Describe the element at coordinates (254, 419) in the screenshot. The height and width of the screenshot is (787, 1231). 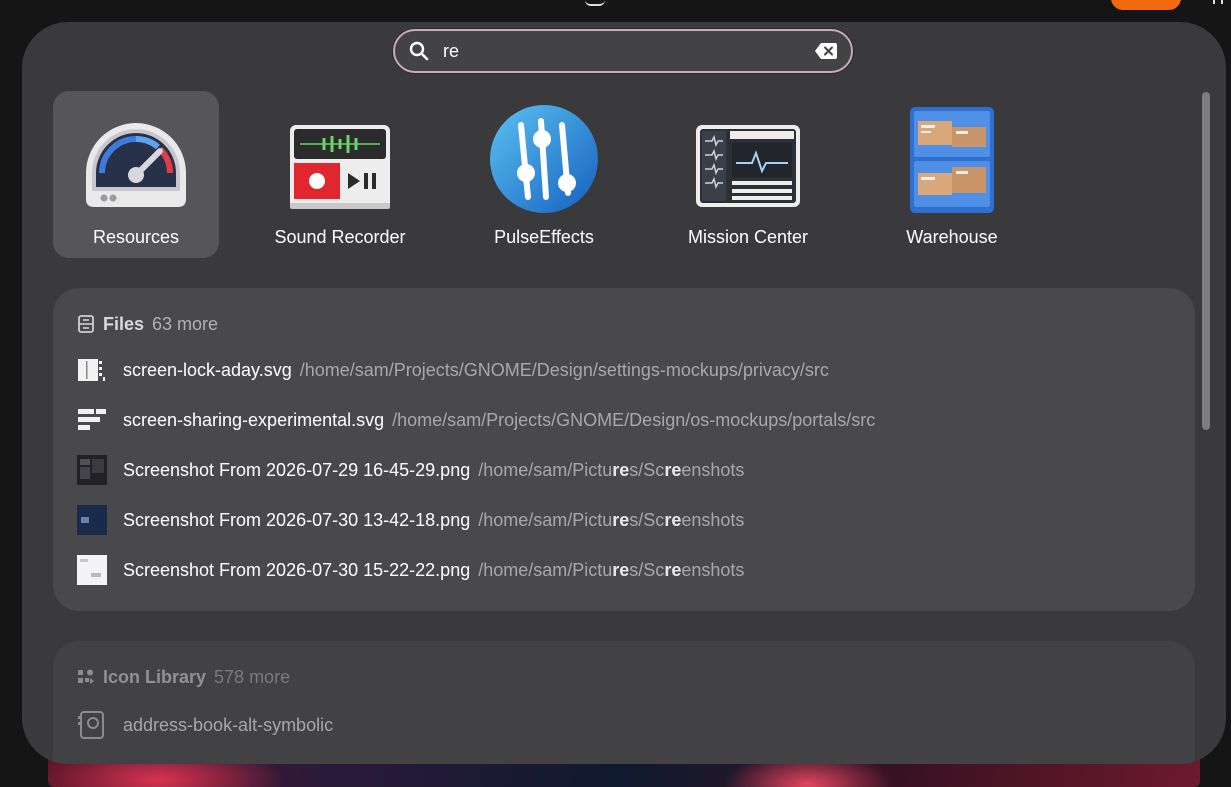
I see `file-name: screen-sharing-experimental.svg` at that location.